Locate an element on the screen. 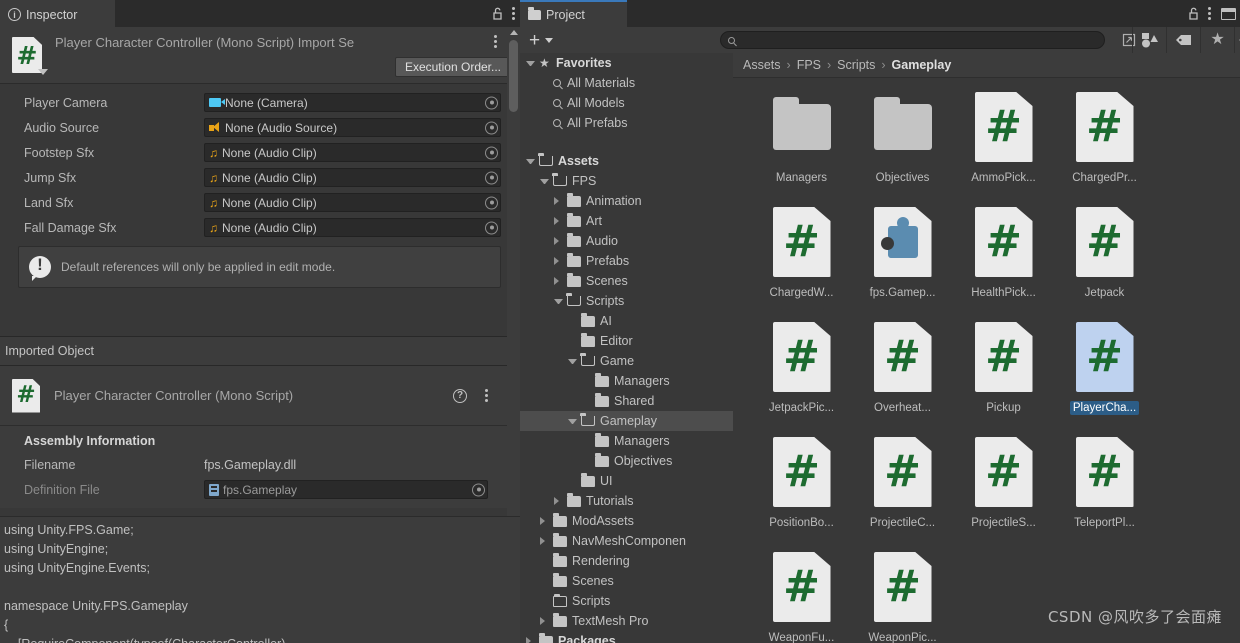 The width and height of the screenshot is (1240, 643). tree-item-all-models: All Models is located at coordinates (626, 103).